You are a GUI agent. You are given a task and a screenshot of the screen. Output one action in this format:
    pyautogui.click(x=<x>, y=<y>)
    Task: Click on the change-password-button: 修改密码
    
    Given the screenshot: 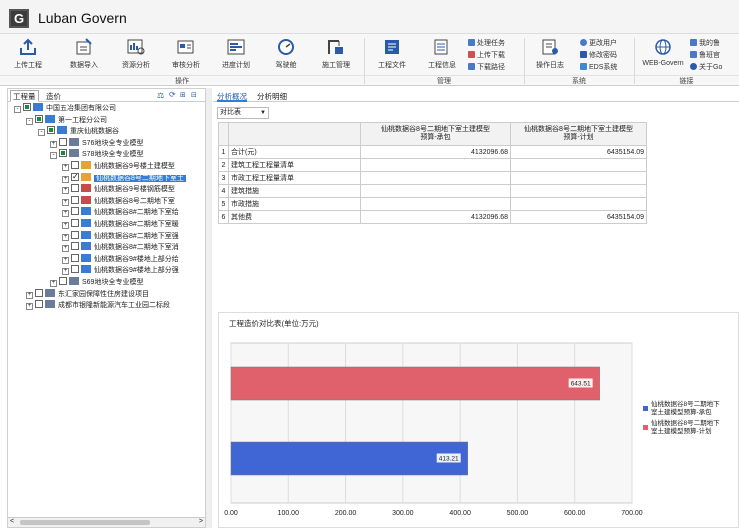 What is the action you would take?
    pyautogui.click(x=598, y=55)
    